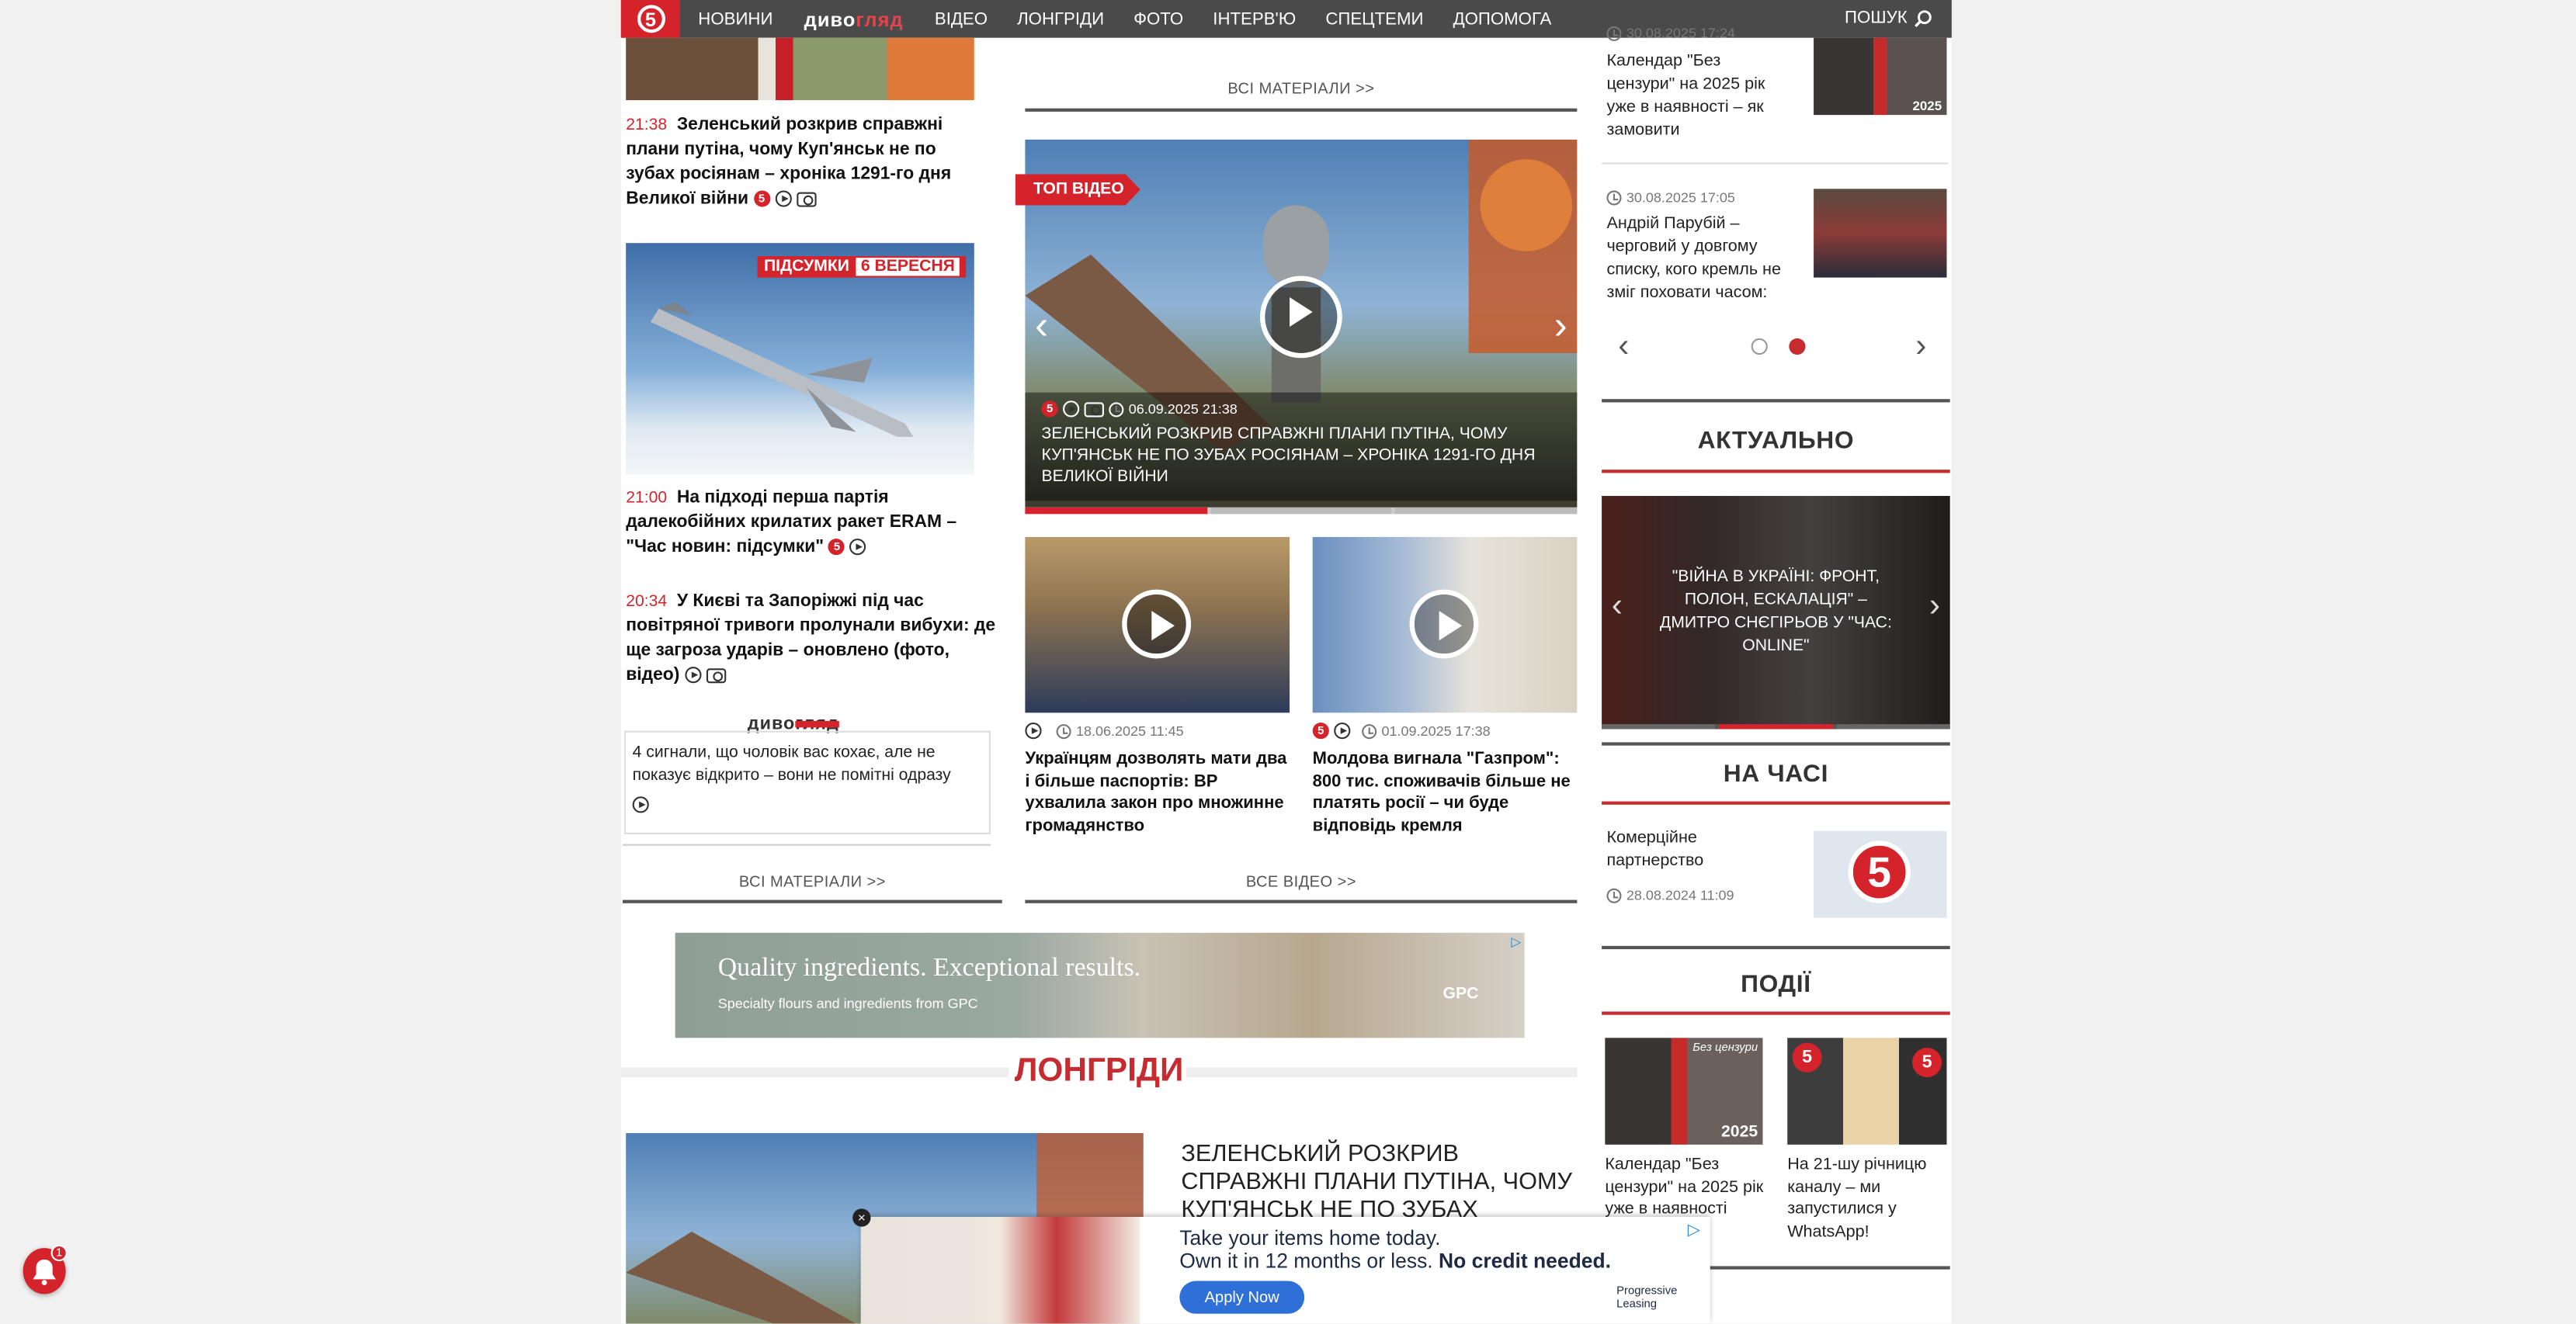 This screenshot has height=1324, width=2576. Describe the element at coordinates (1623, 347) in the screenshot. I see `slider-prev: ‹` at that location.